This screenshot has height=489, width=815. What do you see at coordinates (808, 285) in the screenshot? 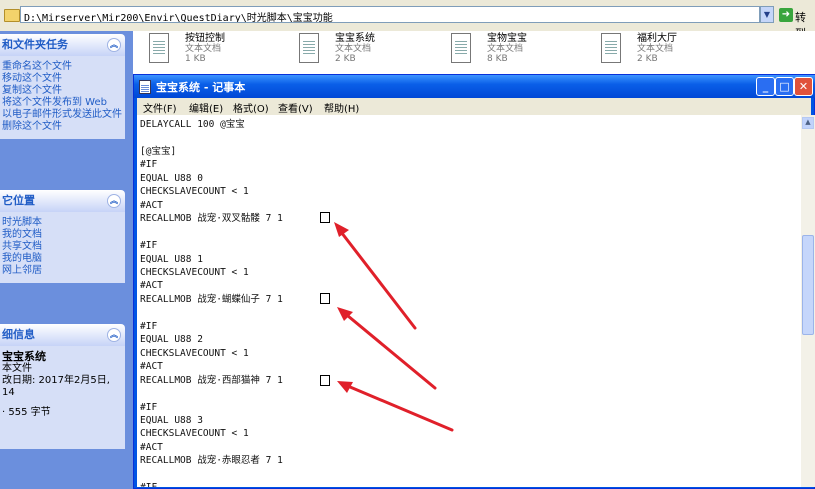
I see `scroll-thumb` at bounding box center [808, 285].